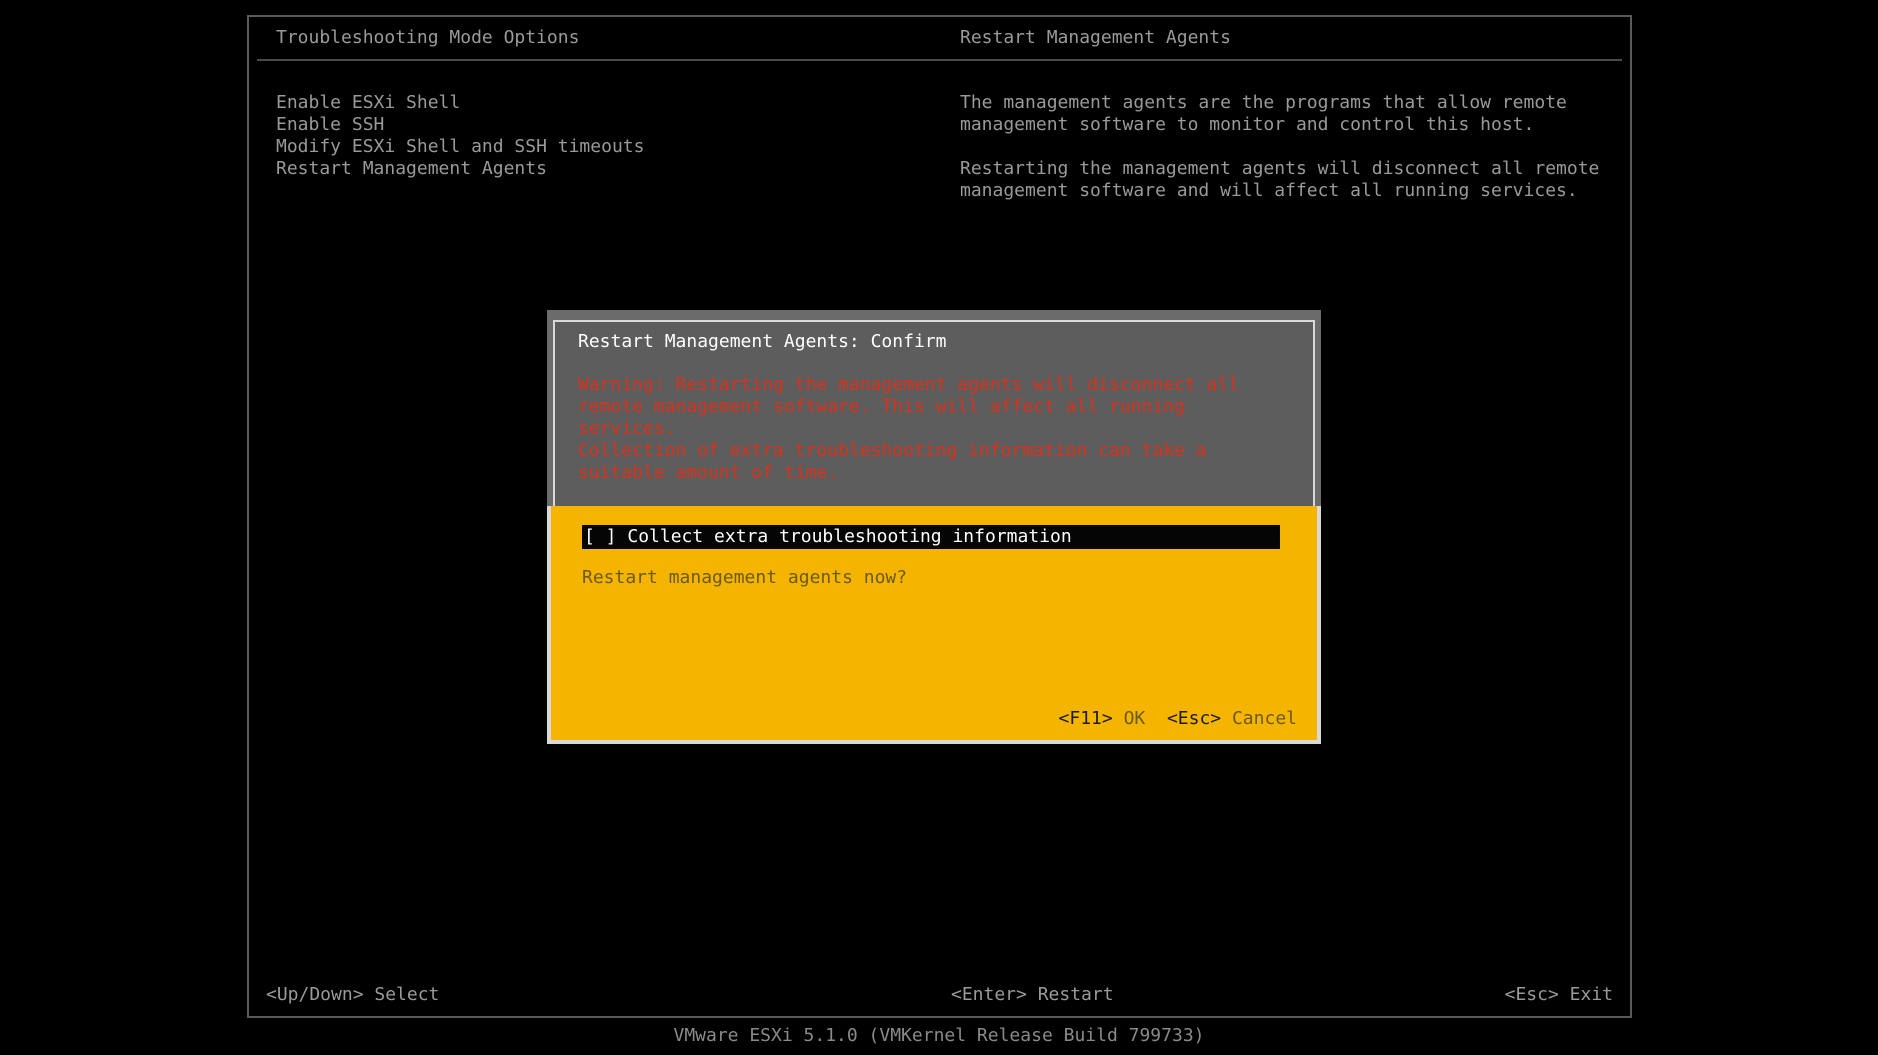  I want to click on ok-key: <F11>, so click(1085, 718).